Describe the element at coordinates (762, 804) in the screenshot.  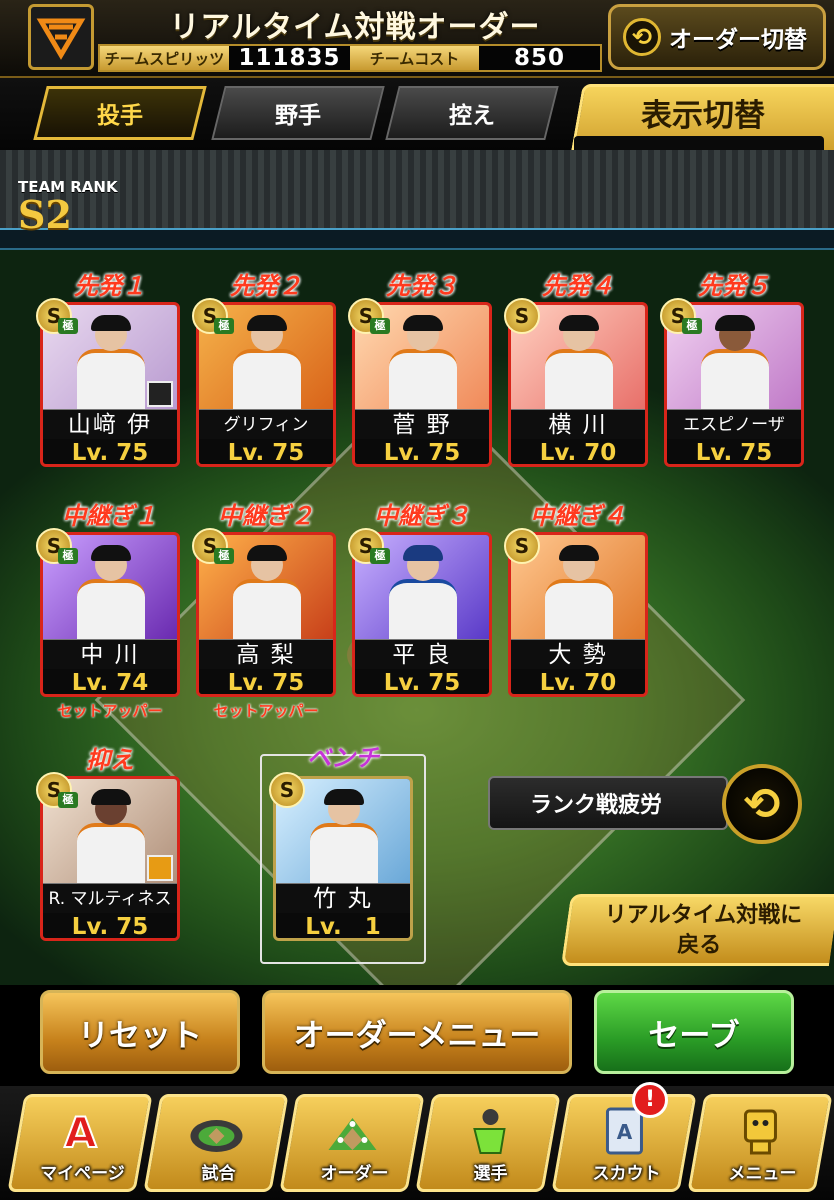
I see `fatigue-refresh-icon: ⟲` at that location.